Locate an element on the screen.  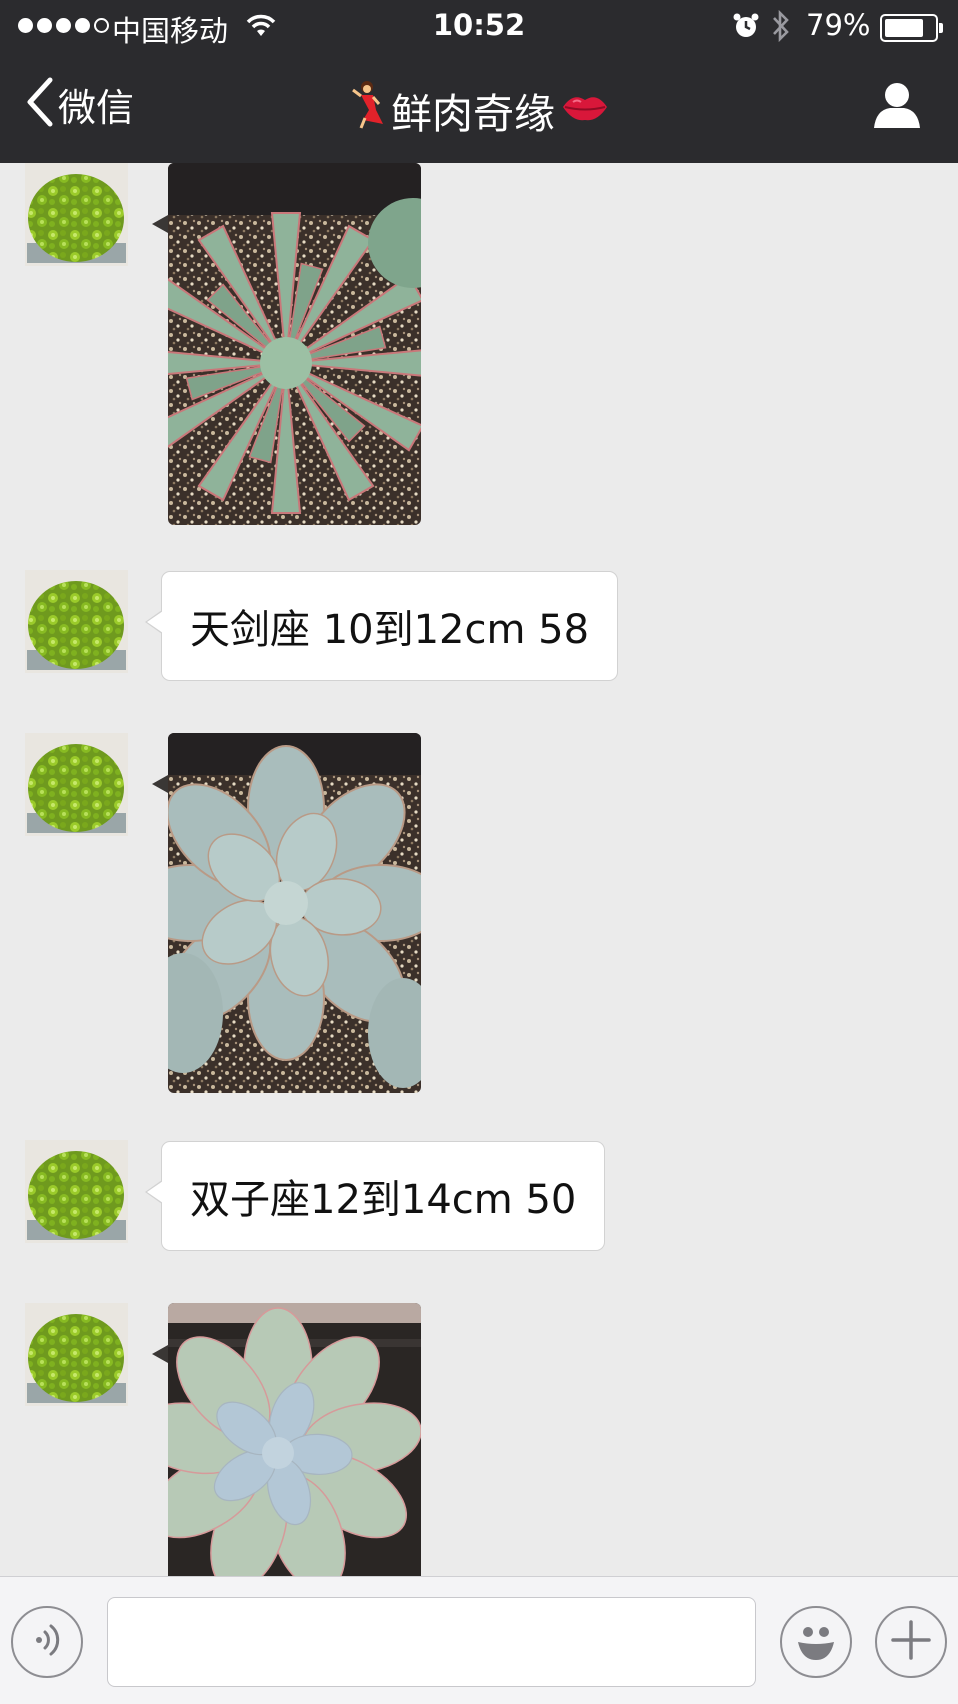
add-button is located at coordinates (911, 1642).